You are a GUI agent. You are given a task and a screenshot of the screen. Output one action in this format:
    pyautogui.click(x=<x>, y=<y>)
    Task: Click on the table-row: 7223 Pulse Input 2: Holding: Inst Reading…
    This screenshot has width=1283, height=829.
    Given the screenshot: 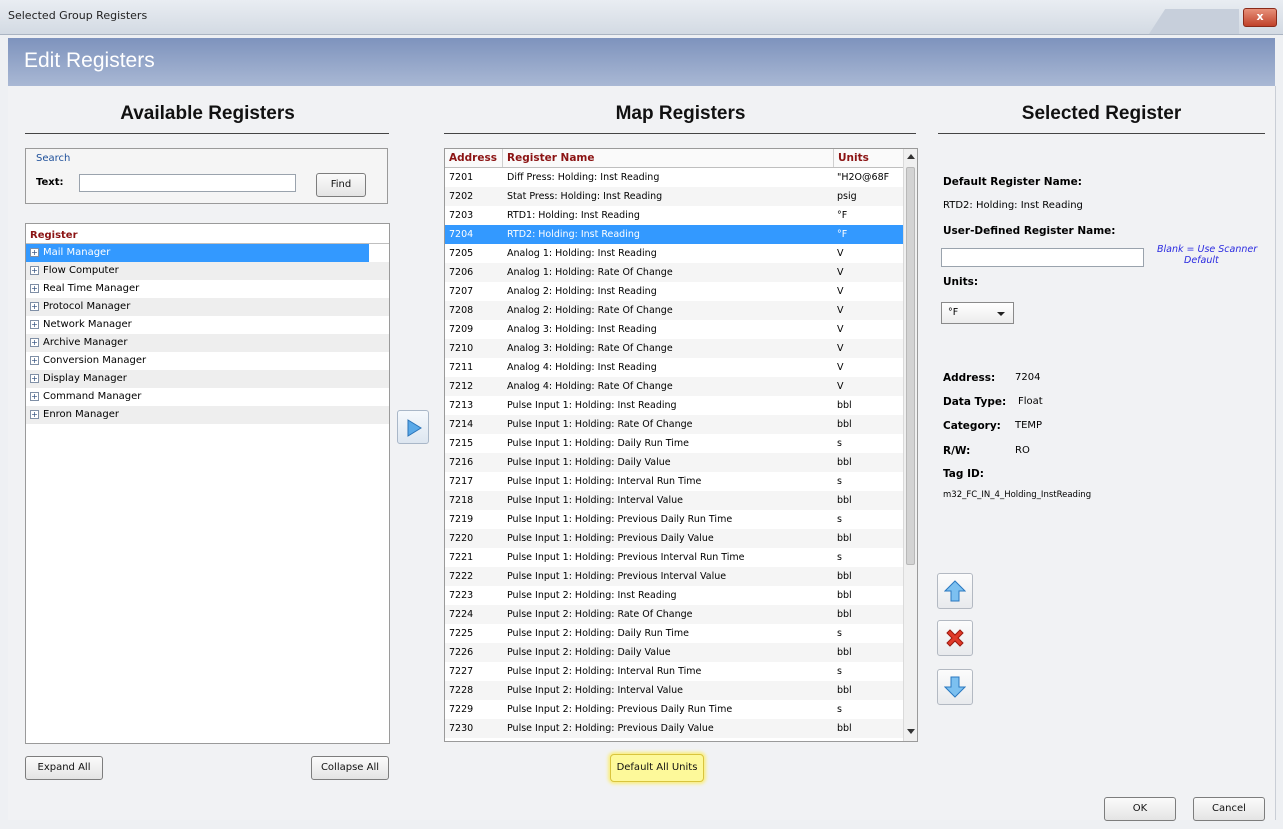 What is the action you would take?
    pyautogui.click(x=674, y=595)
    